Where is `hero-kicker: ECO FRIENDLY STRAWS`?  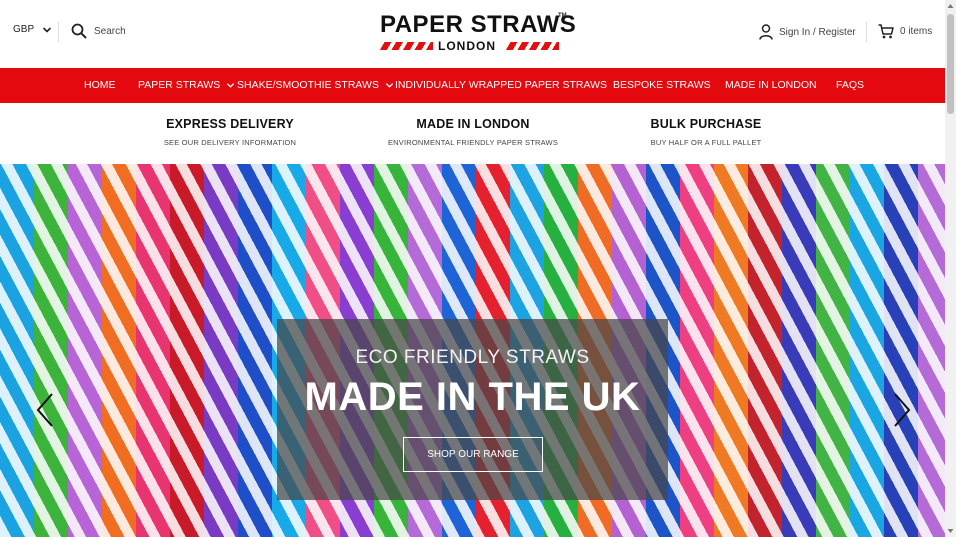 hero-kicker: ECO FRIENDLY STRAWS is located at coordinates (472, 357).